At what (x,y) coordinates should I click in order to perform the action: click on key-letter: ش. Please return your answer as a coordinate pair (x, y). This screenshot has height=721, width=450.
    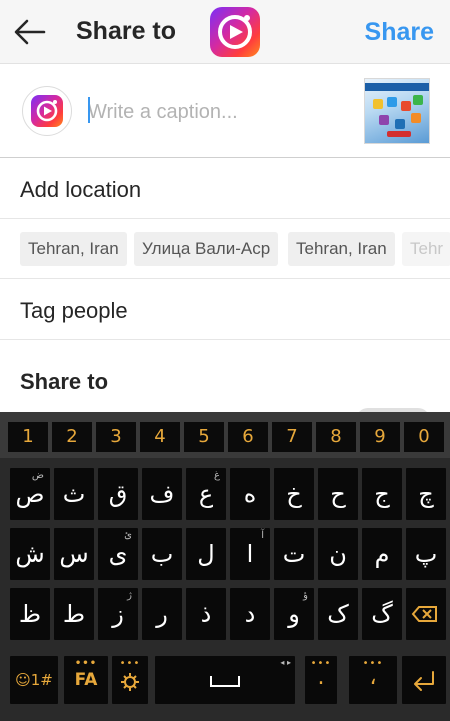
    Looking at the image, I should click on (30, 554).